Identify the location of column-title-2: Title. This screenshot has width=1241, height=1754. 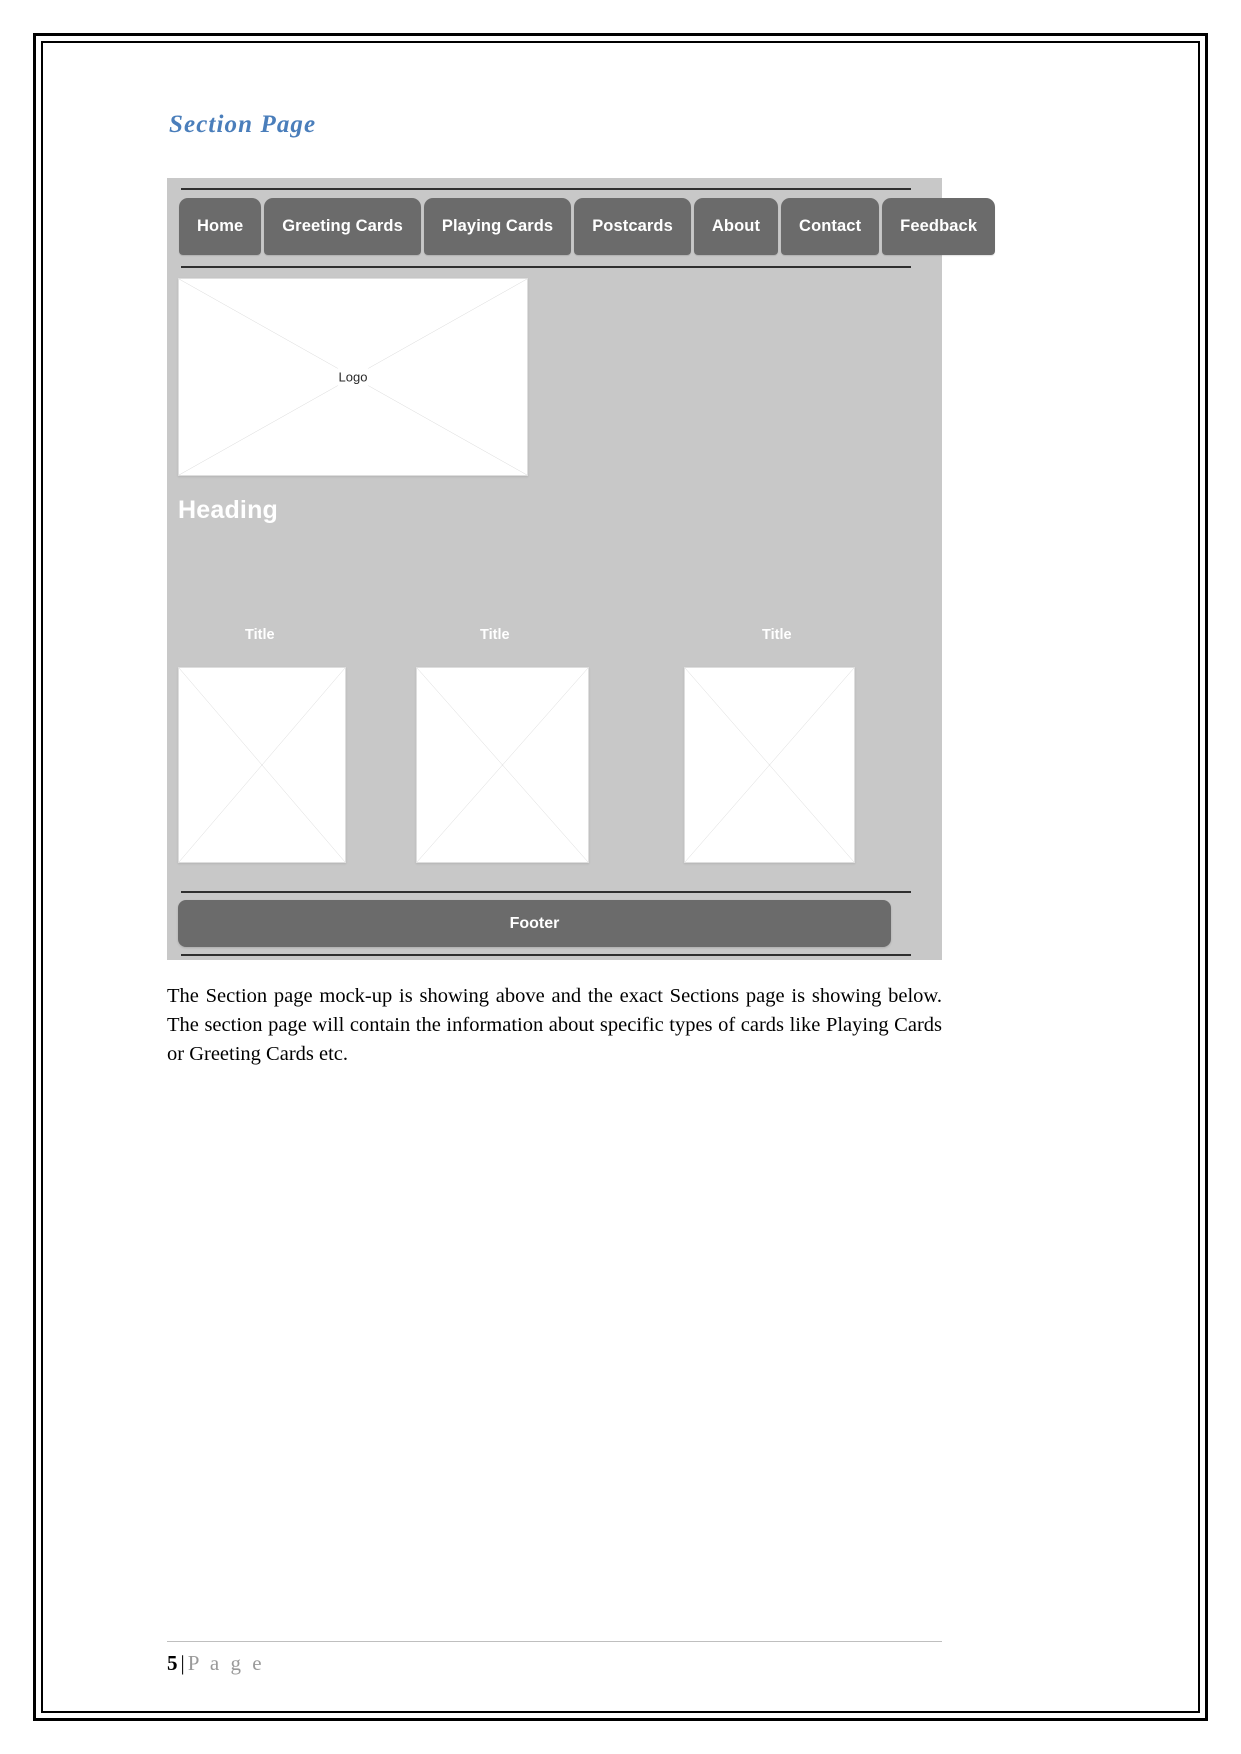
(495, 635).